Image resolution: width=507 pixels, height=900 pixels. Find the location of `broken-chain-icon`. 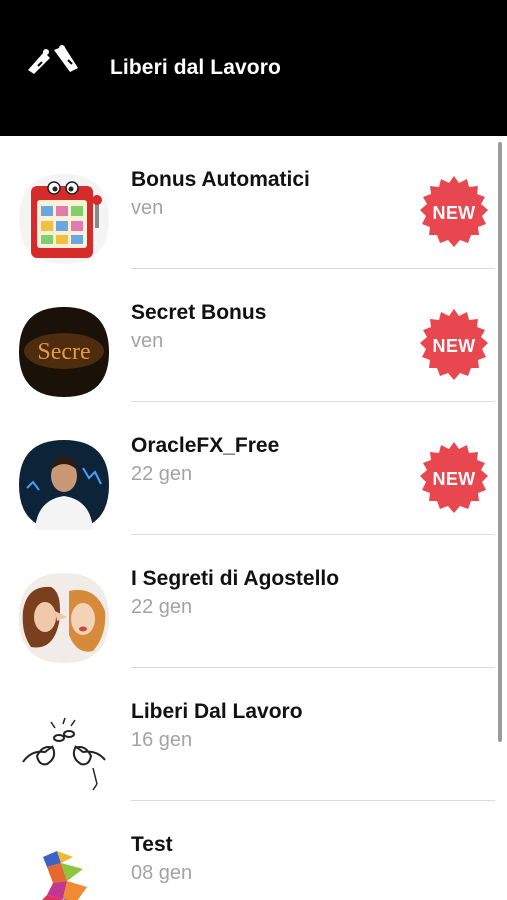

broken-chain-icon is located at coordinates (53, 58).